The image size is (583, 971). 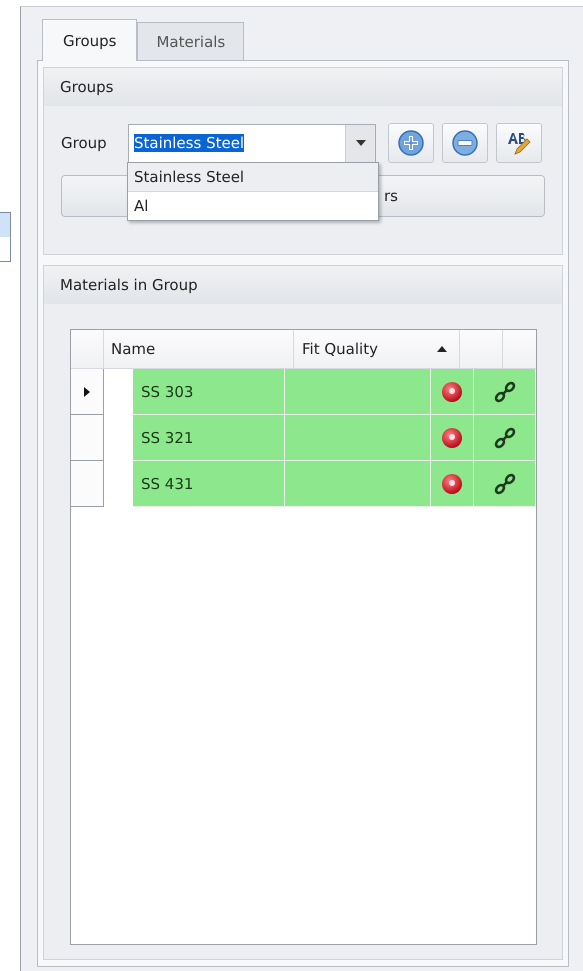 I want to click on table-cell: SS 303, so click(x=209, y=392).